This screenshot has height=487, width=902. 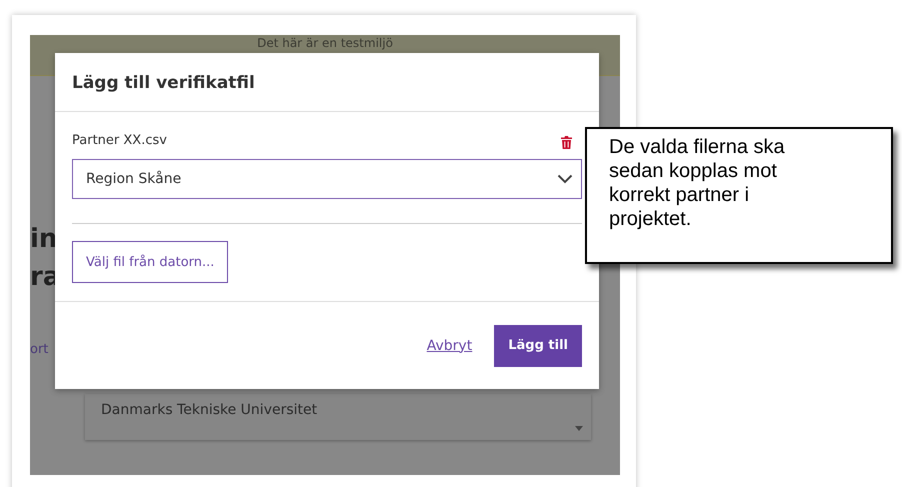 What do you see at coordinates (579, 428) in the screenshot?
I see `scroll-down-icon` at bounding box center [579, 428].